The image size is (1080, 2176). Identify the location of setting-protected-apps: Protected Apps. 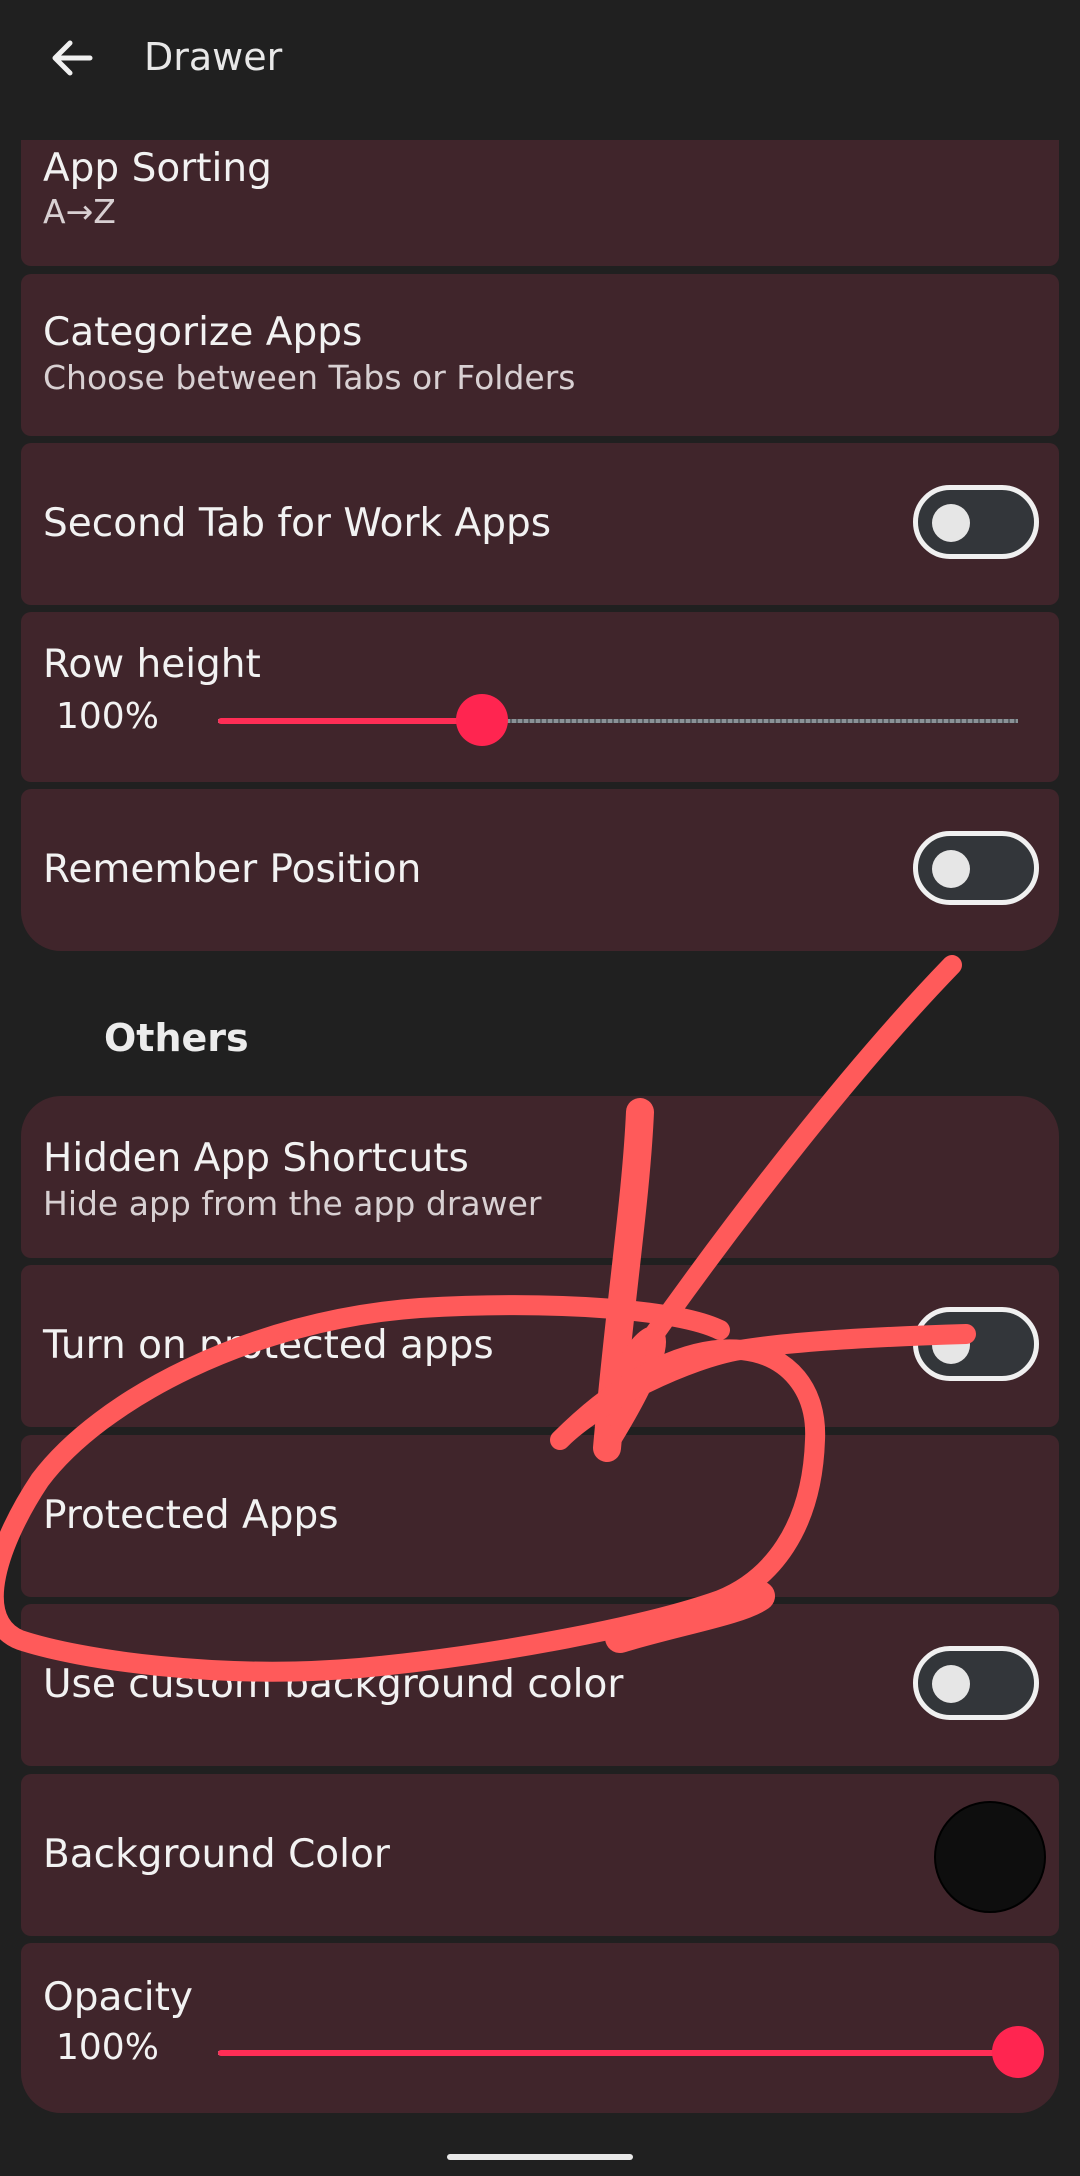
(540, 1516).